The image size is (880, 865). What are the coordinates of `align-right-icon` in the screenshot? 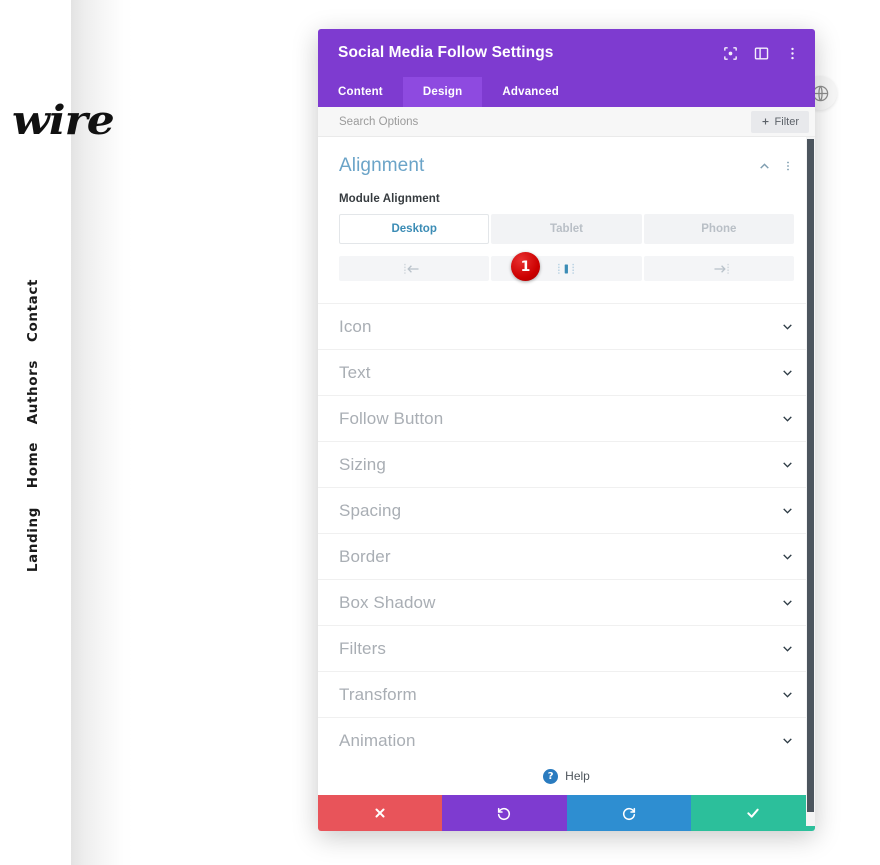 It's located at (721, 268).